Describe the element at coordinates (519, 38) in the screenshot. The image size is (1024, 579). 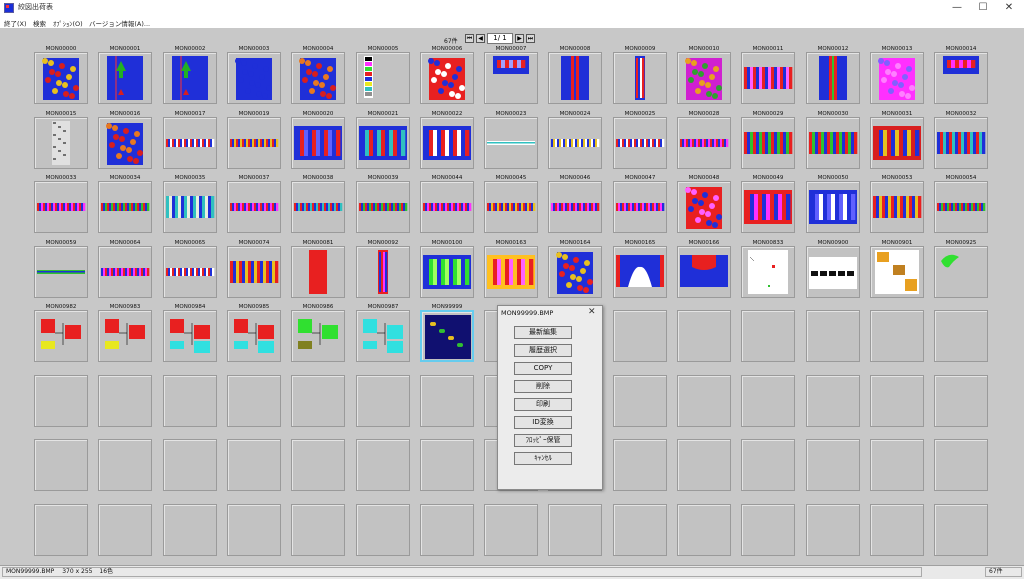
I see `next-page-button: ▶` at that location.